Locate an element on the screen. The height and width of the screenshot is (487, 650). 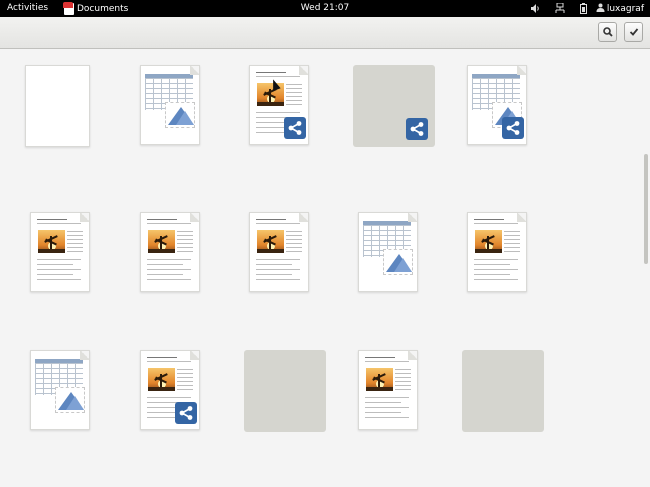
network-icon is located at coordinates (560, 8).